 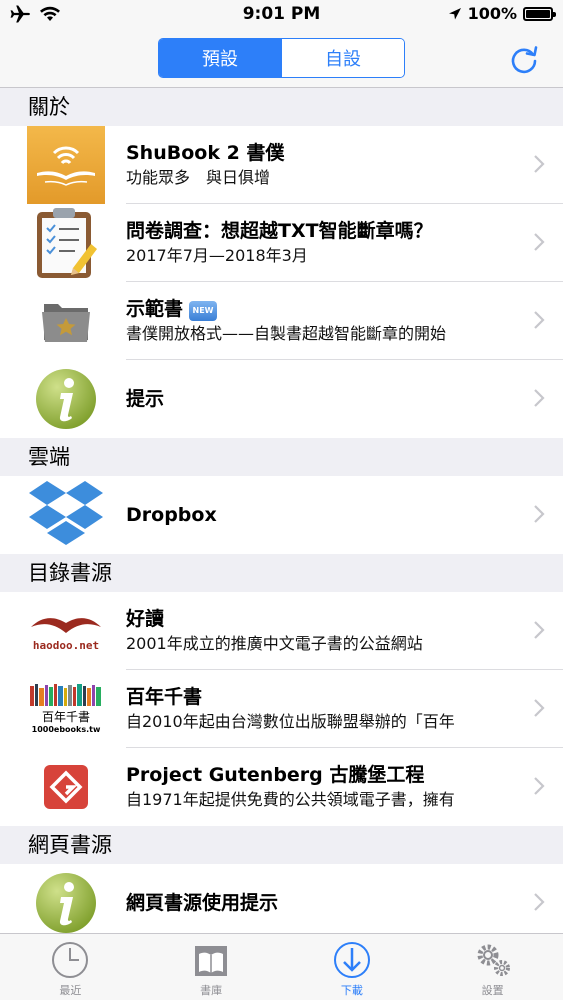 What do you see at coordinates (281, 399) in the screenshot?
I see `list-item-tips: 提示` at bounding box center [281, 399].